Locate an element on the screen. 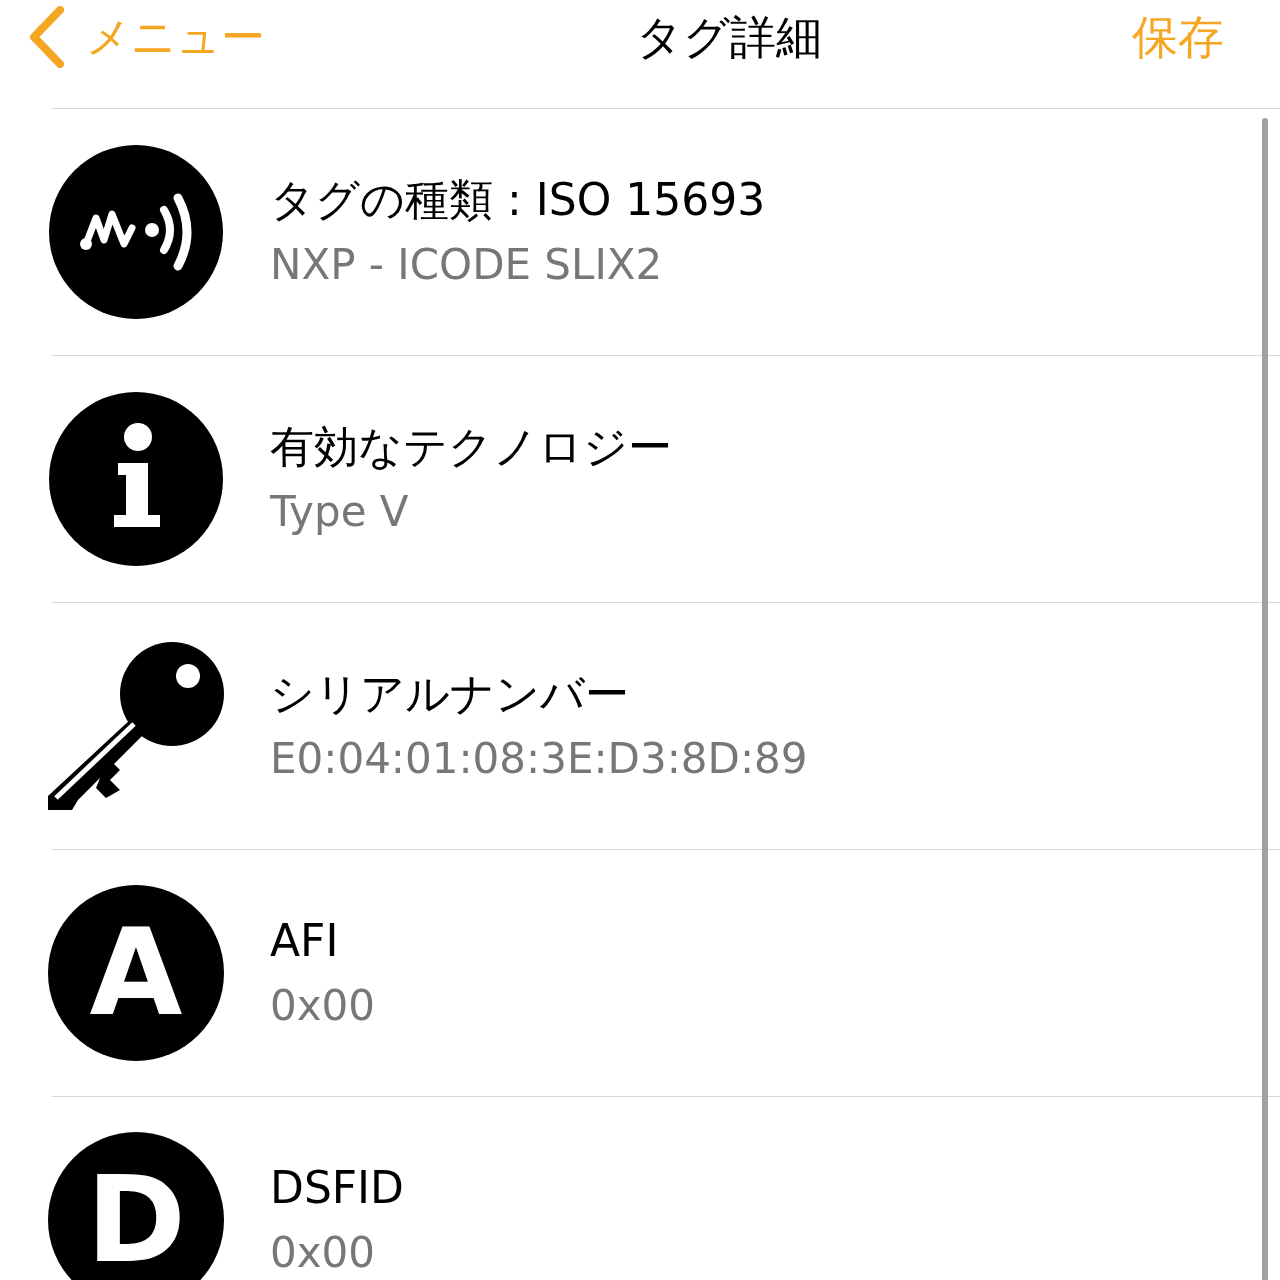  item-value: Type V is located at coordinates (340, 512).